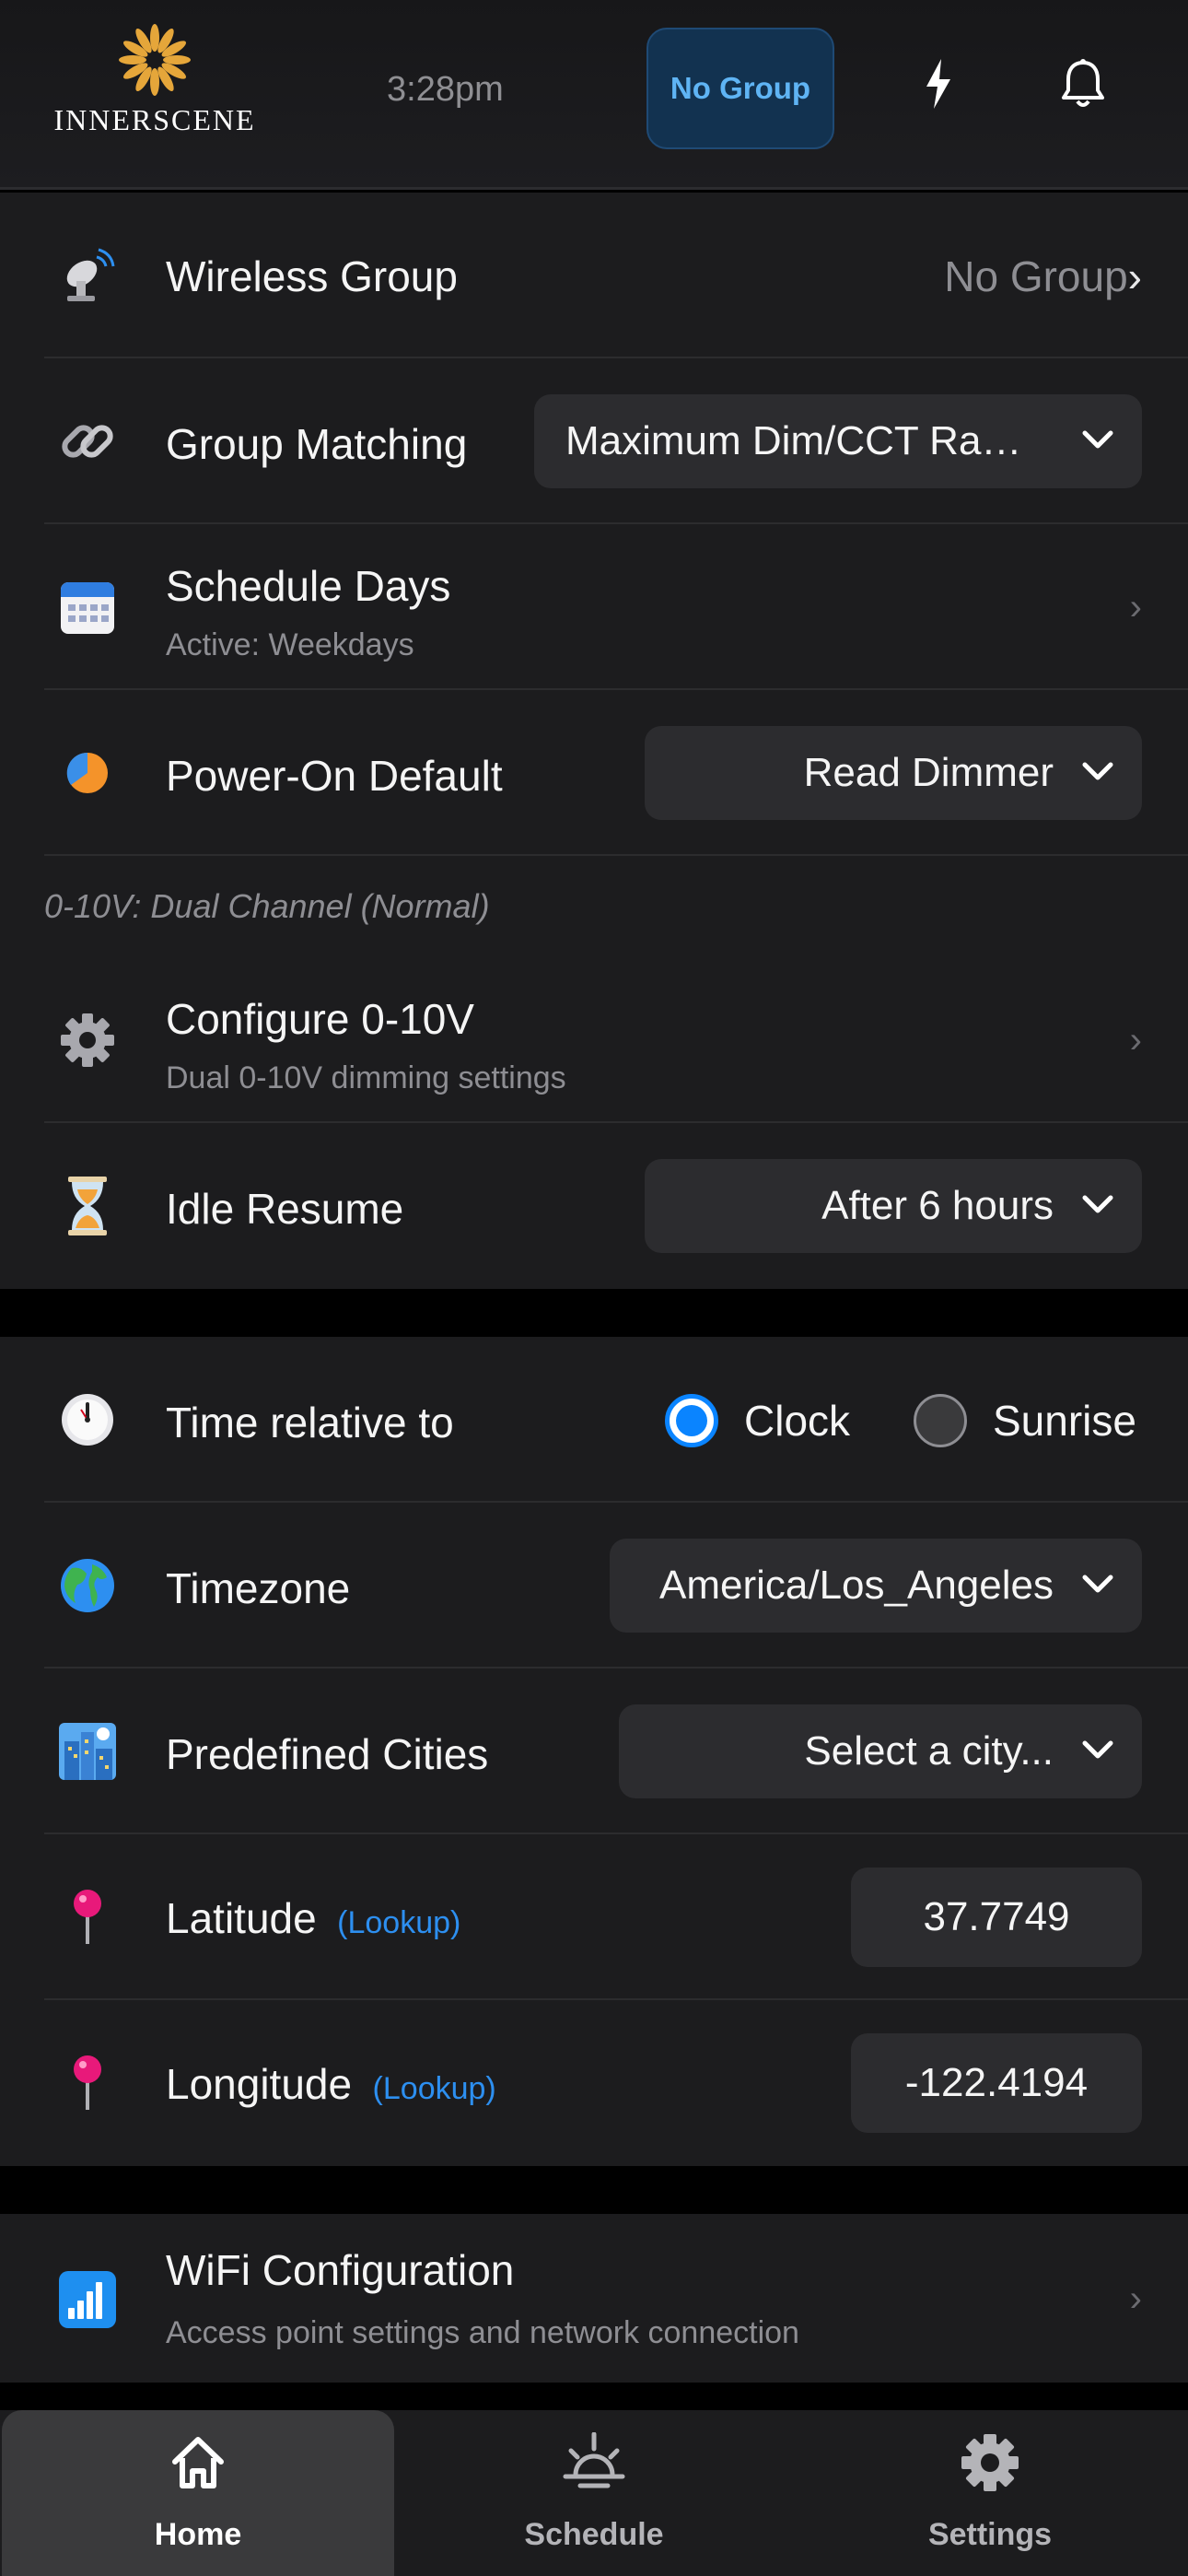  Describe the element at coordinates (434, 2088) in the screenshot. I see `longitude-lookup-link: (Lookup)` at that location.